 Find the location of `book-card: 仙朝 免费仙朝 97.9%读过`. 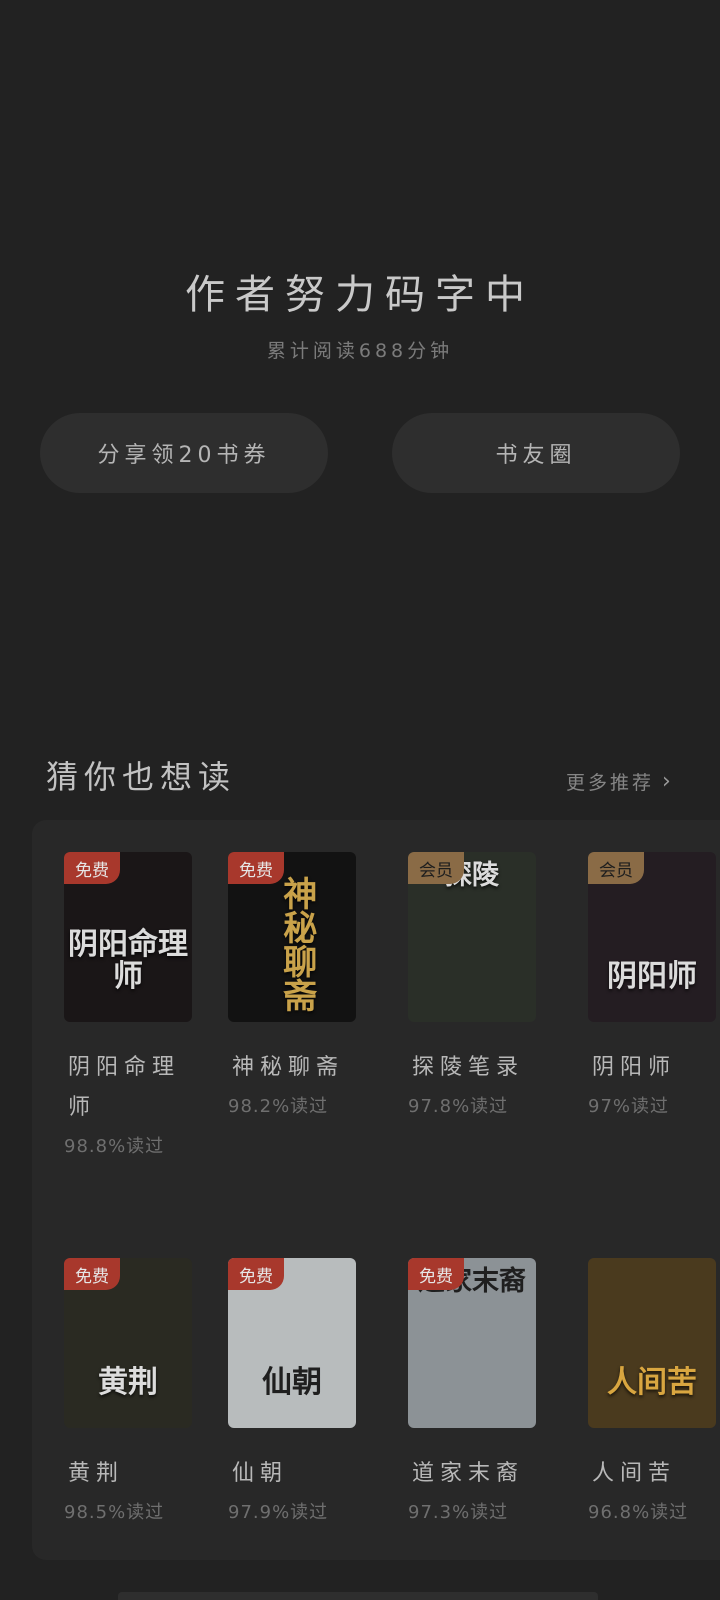

book-card: 仙朝 免费仙朝 97.9%读过 is located at coordinates (298, 1391).